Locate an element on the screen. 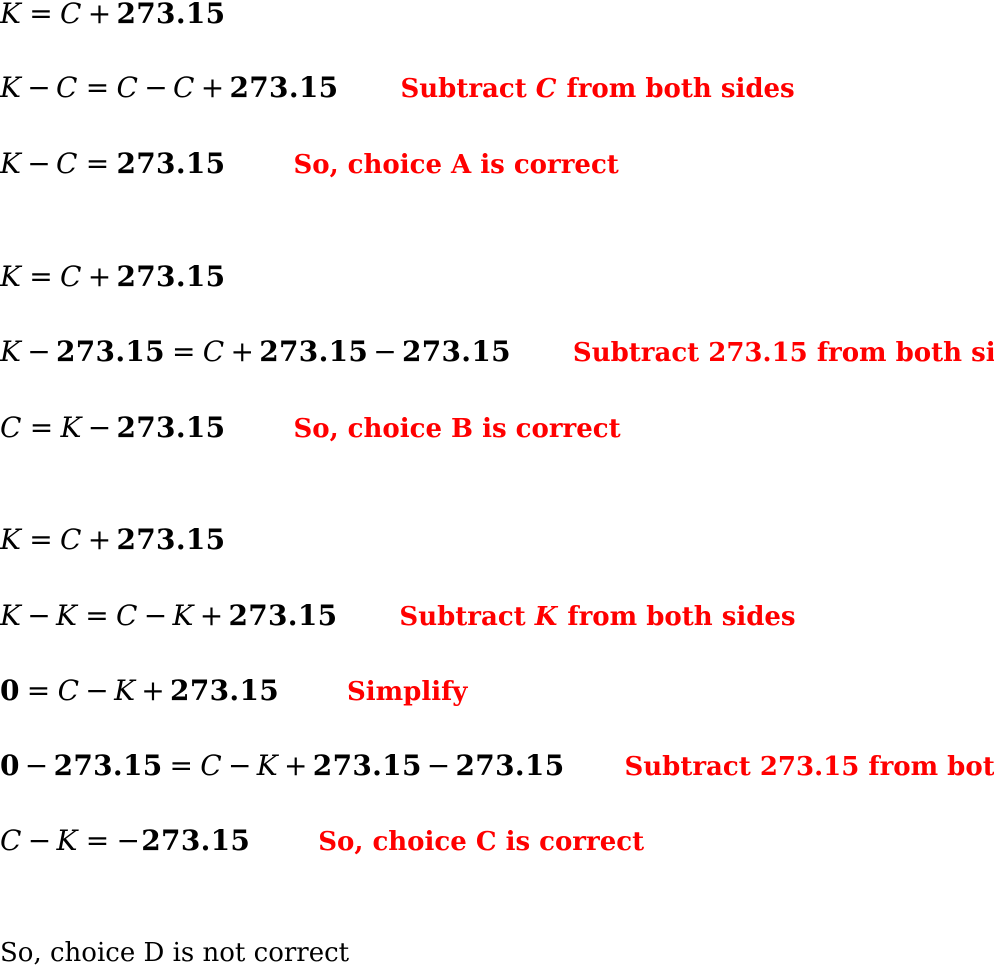  annotation-choice-c: So, choice C is correct is located at coordinates (481, 842).